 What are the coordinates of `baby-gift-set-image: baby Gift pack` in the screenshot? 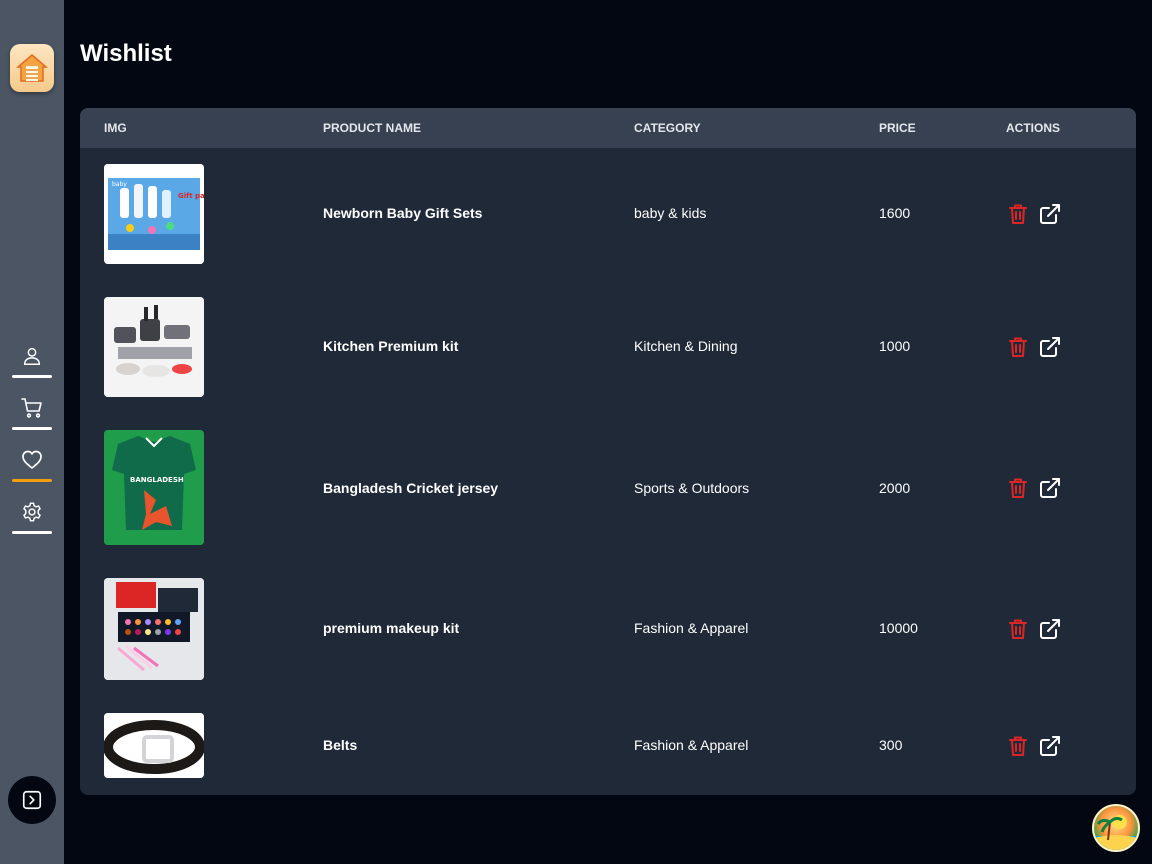 It's located at (154, 214).